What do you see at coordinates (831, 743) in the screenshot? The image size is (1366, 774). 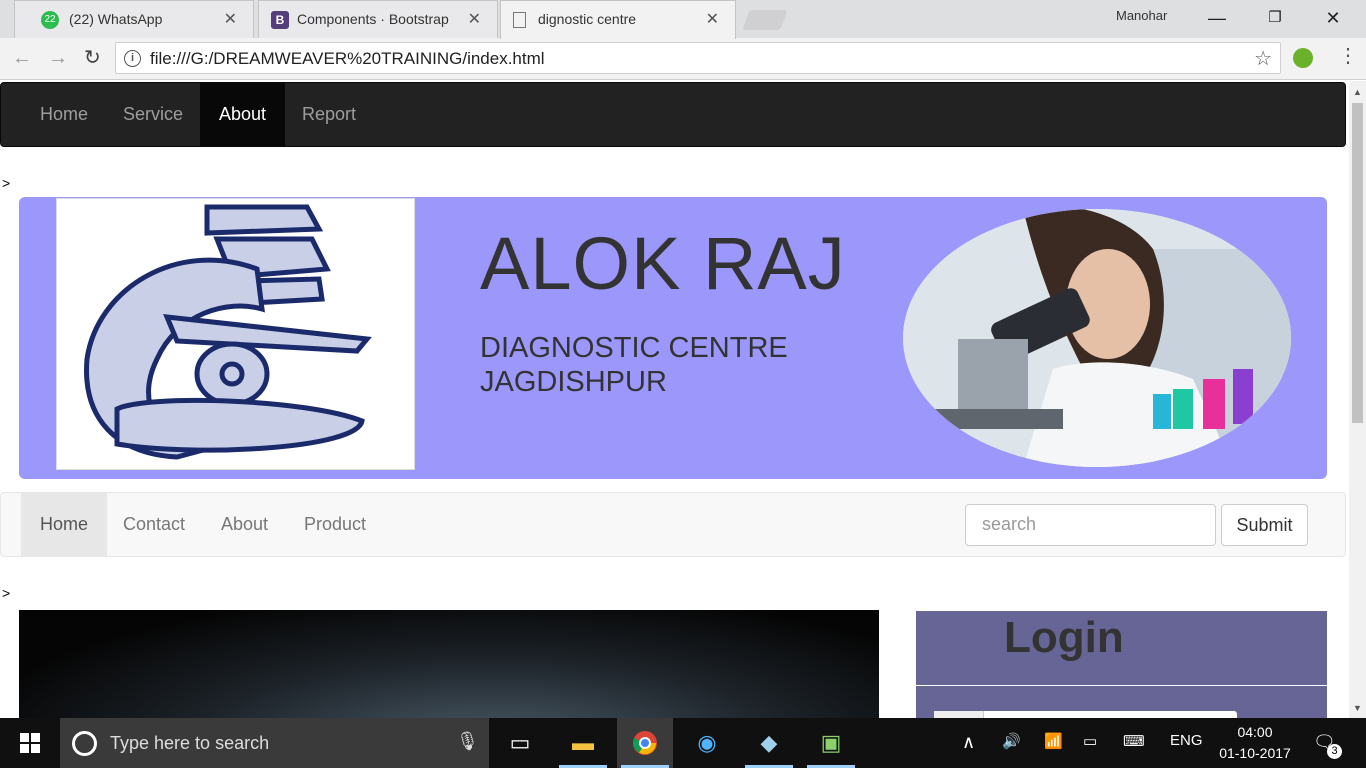 I see `editor-icon: ▣` at bounding box center [831, 743].